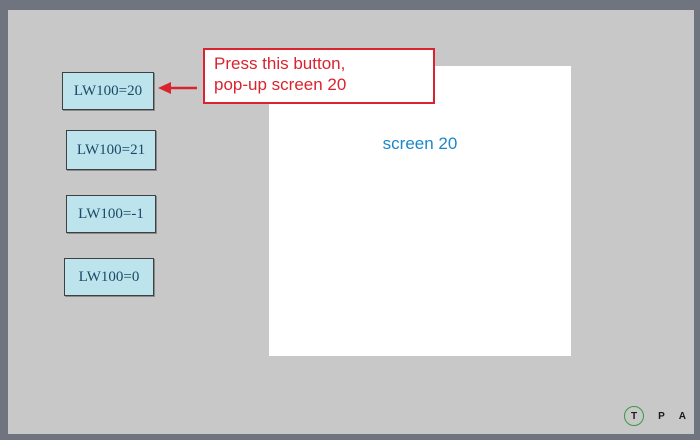 This screenshot has width=700, height=440. I want to click on status-a-indicator: A, so click(682, 416).